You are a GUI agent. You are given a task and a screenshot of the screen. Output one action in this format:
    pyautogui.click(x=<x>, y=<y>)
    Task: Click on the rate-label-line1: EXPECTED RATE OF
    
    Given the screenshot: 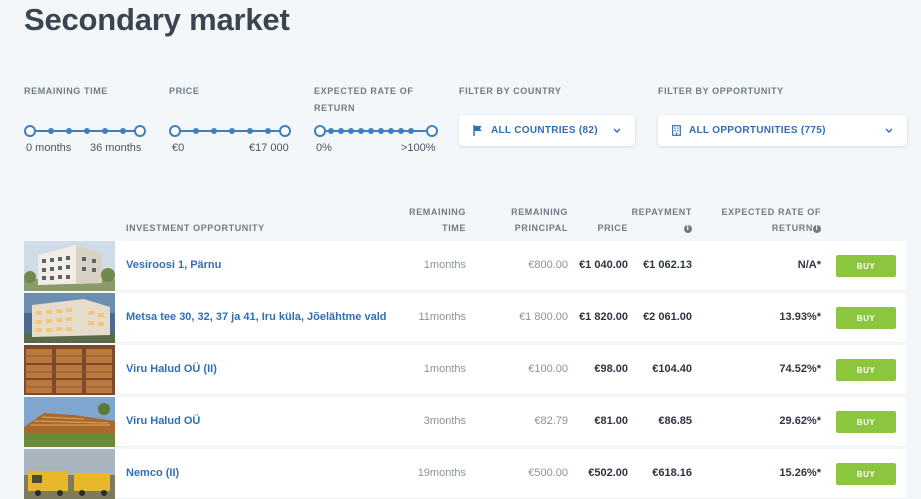 What is the action you would take?
    pyautogui.click(x=364, y=91)
    